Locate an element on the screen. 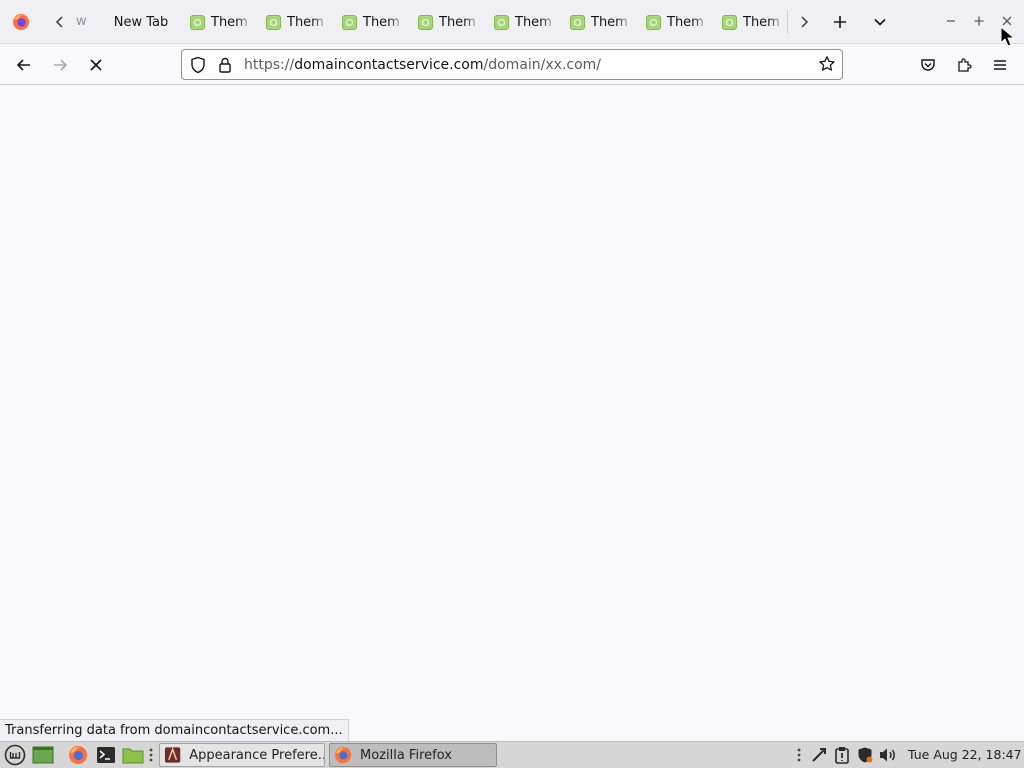 The width and height of the screenshot is (1024, 768). site-info-button is located at coordinates (225, 67).